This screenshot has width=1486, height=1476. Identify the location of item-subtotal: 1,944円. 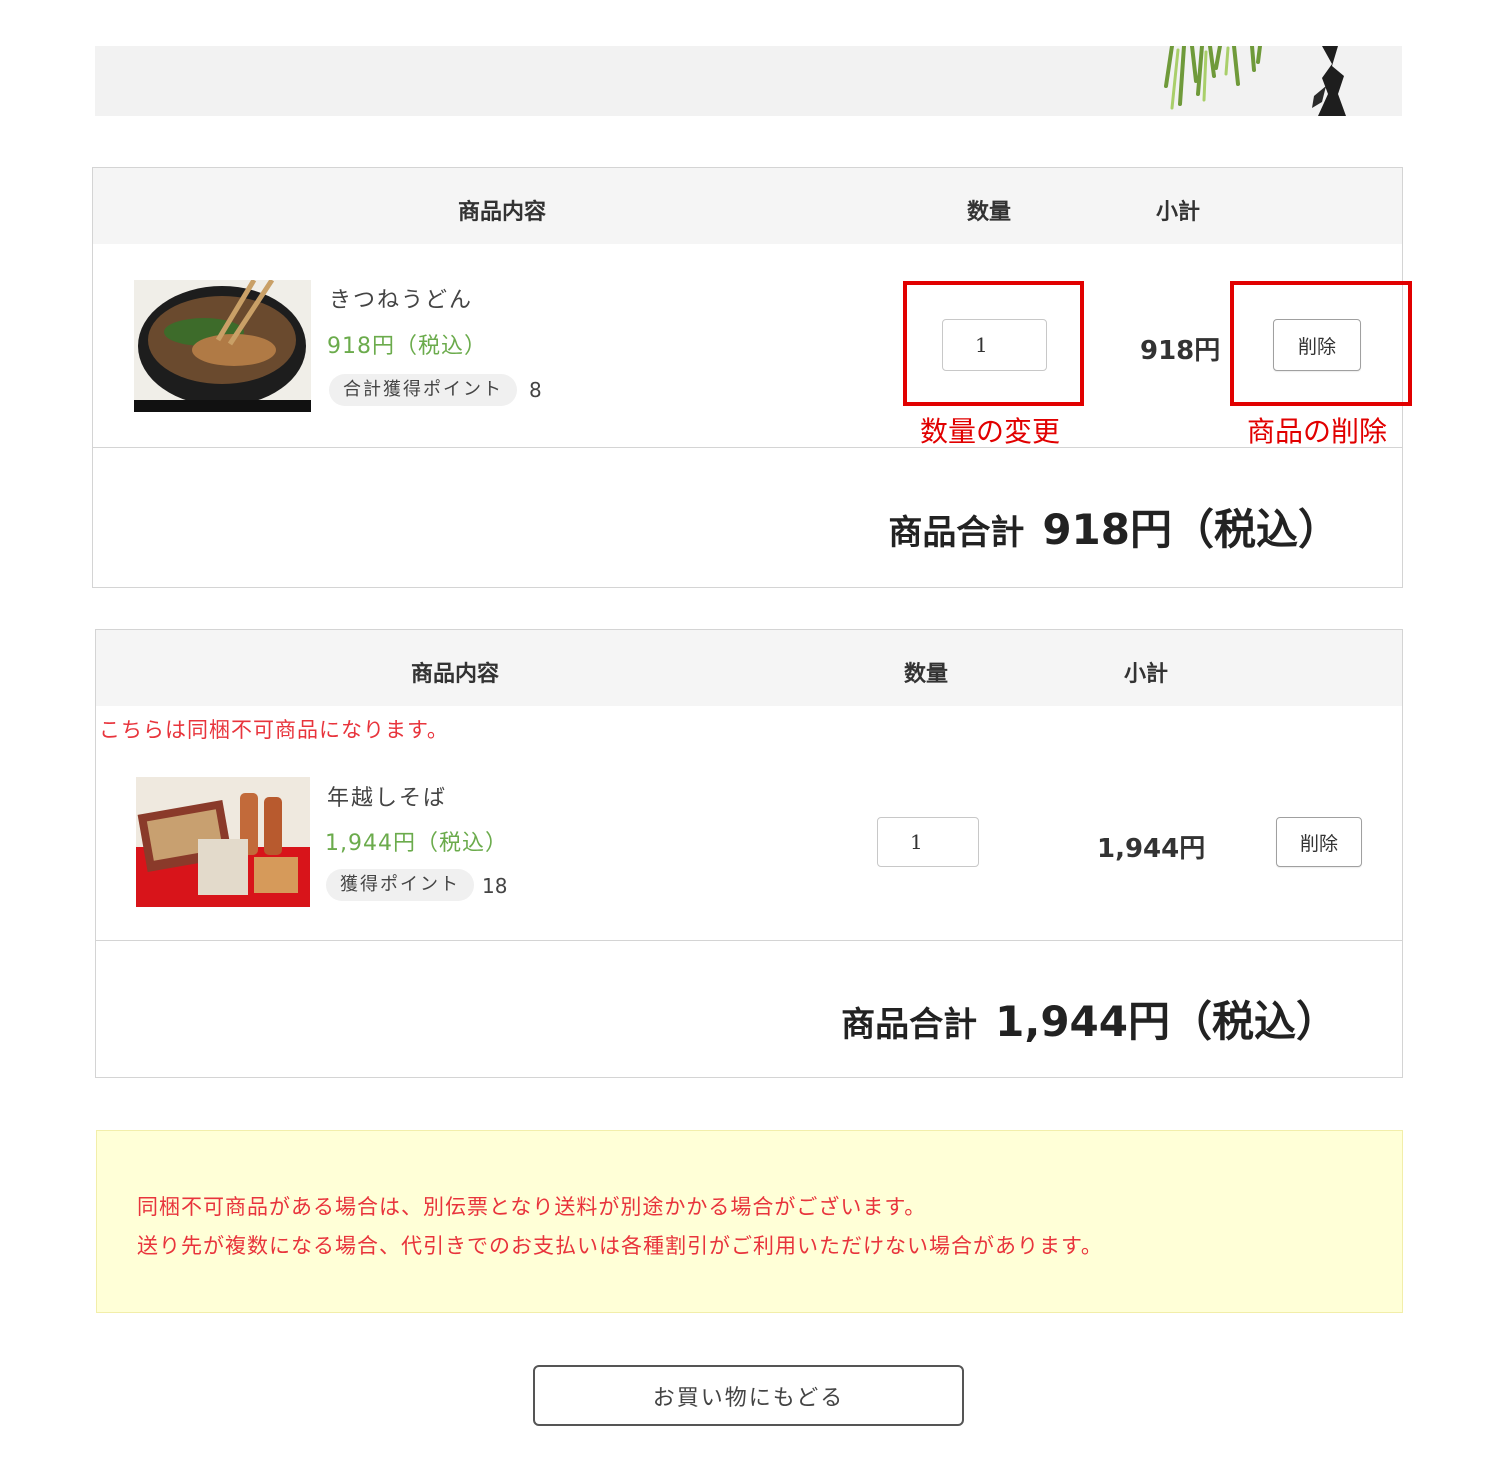
(1151, 849).